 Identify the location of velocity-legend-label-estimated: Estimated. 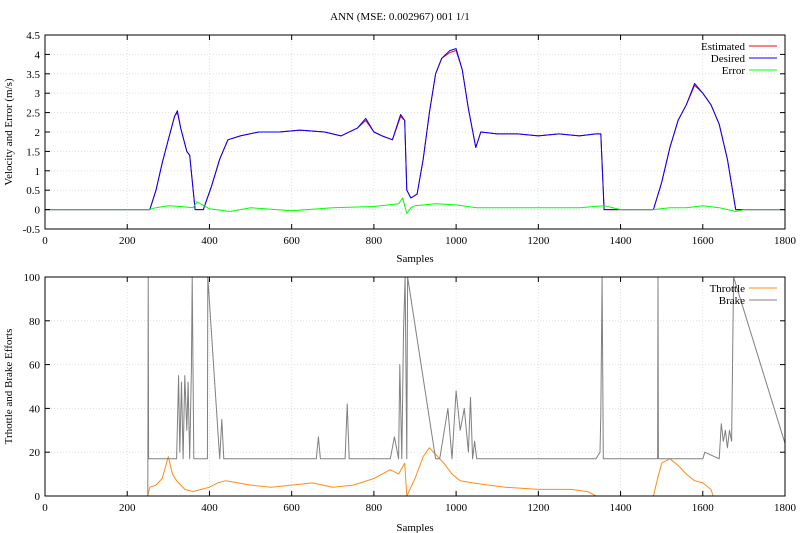
(723, 47).